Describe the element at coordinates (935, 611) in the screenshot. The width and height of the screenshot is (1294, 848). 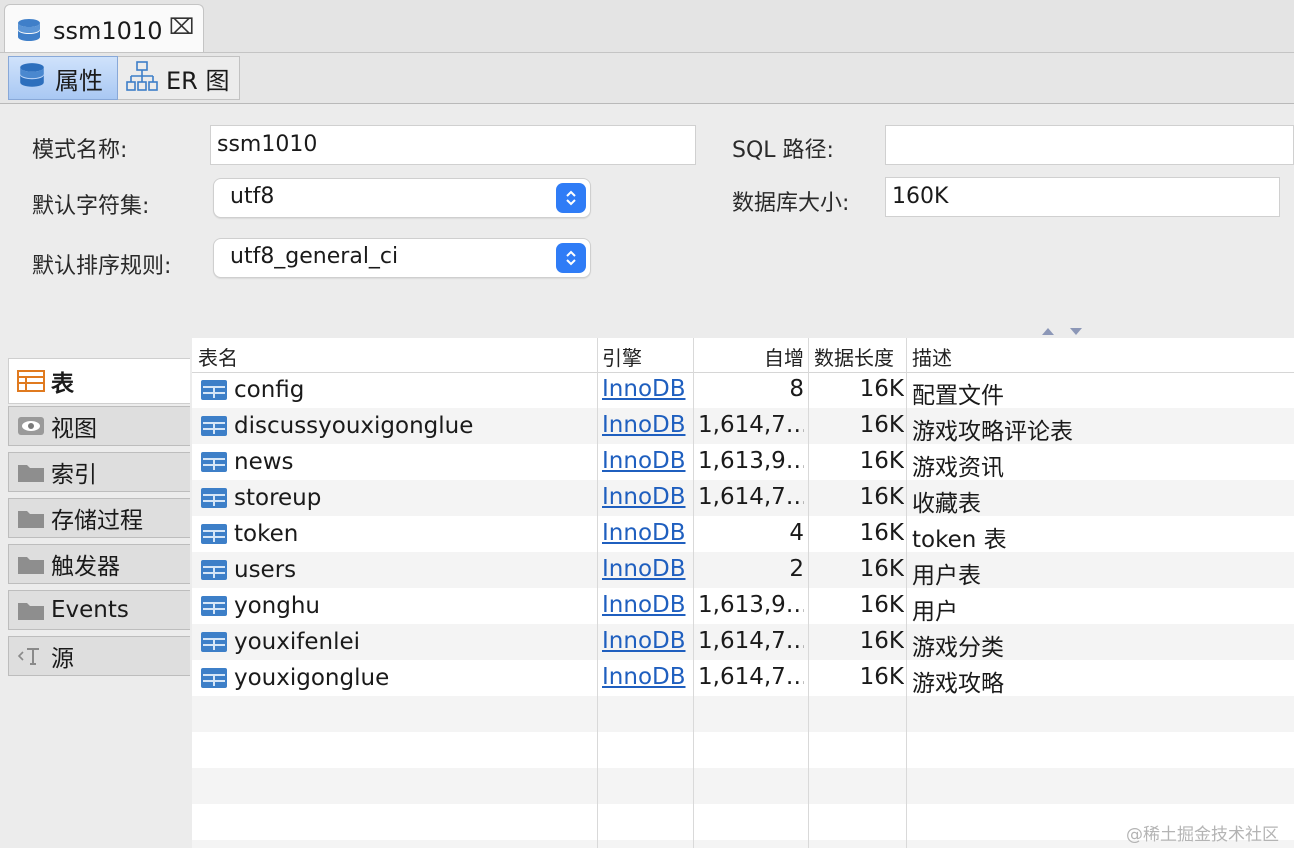
I see `comment-cell: 用户` at that location.